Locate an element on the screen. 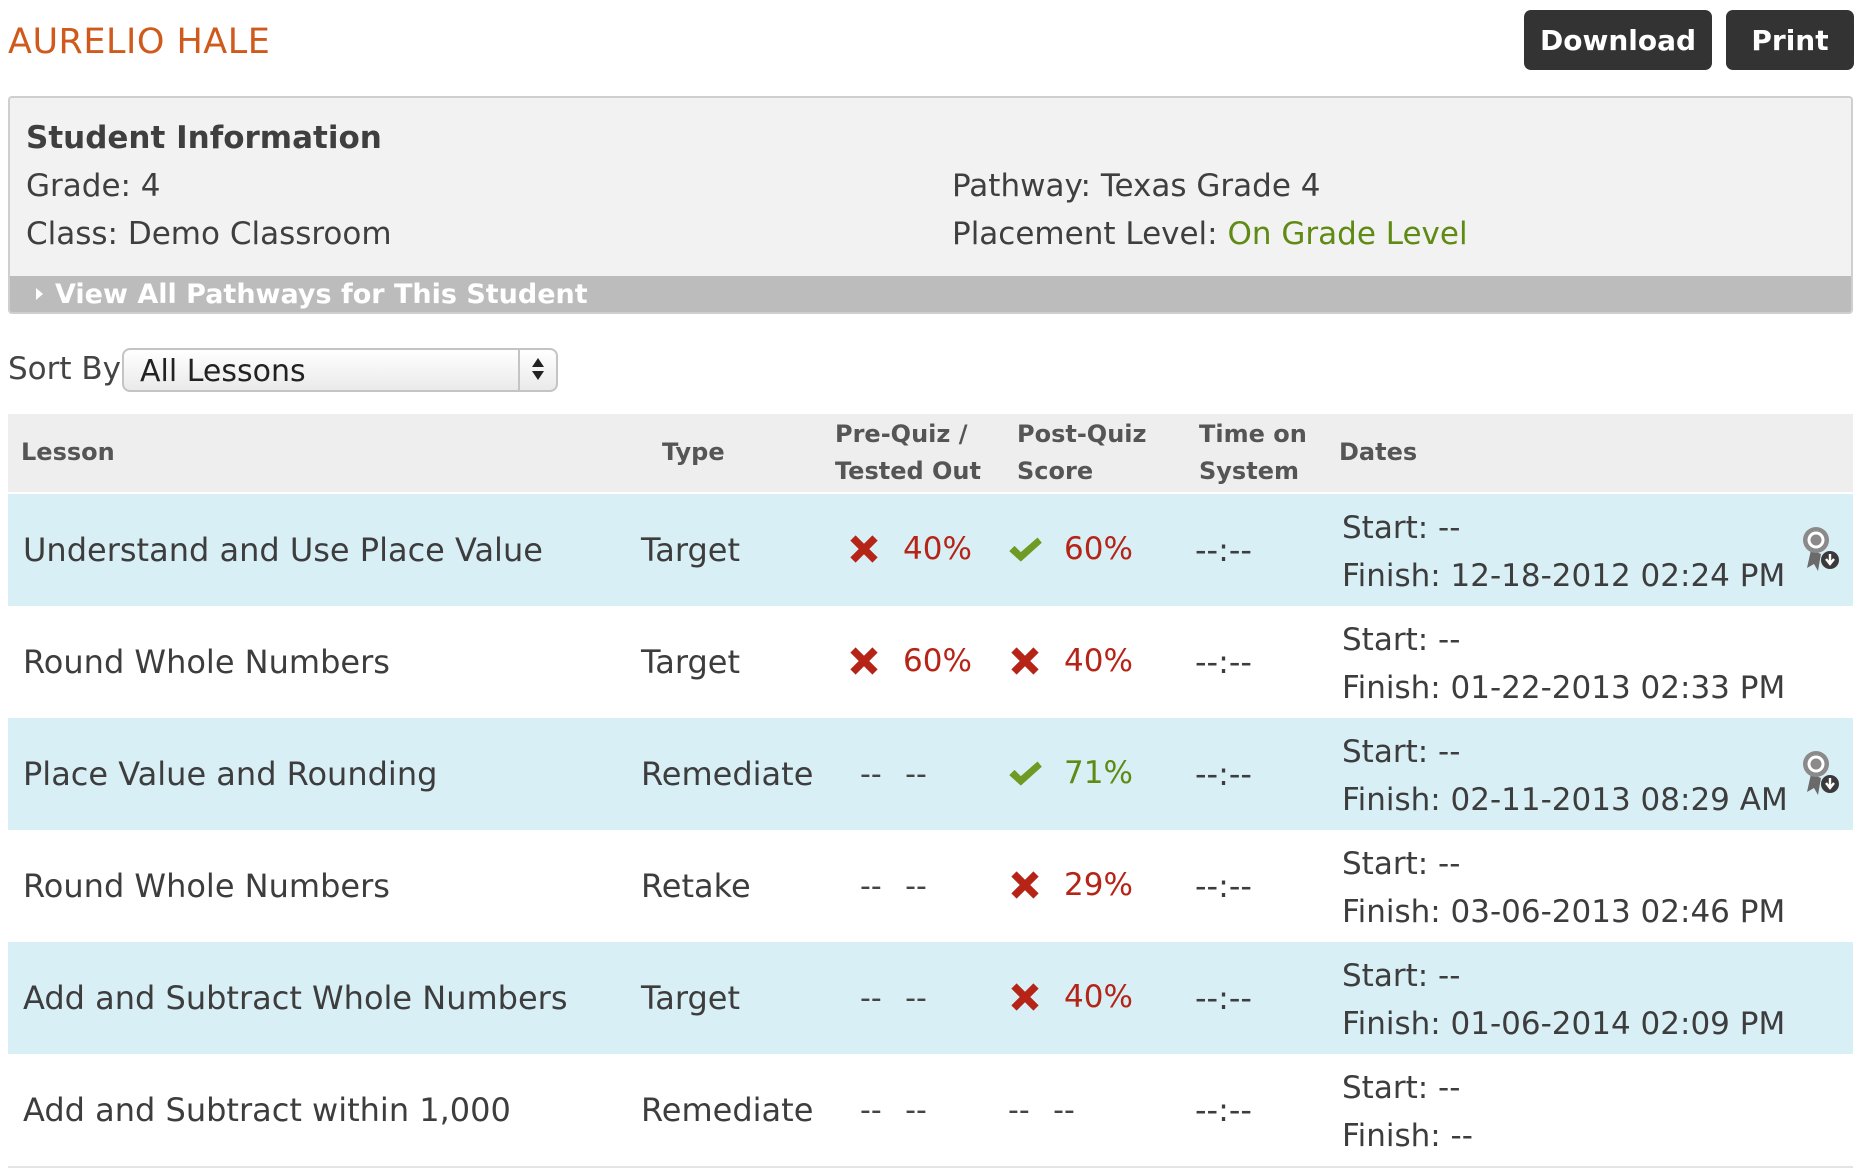 The height and width of the screenshot is (1168, 1863). finish-date: Finish: 02-11-2013 08:29 AM is located at coordinates (1565, 800).